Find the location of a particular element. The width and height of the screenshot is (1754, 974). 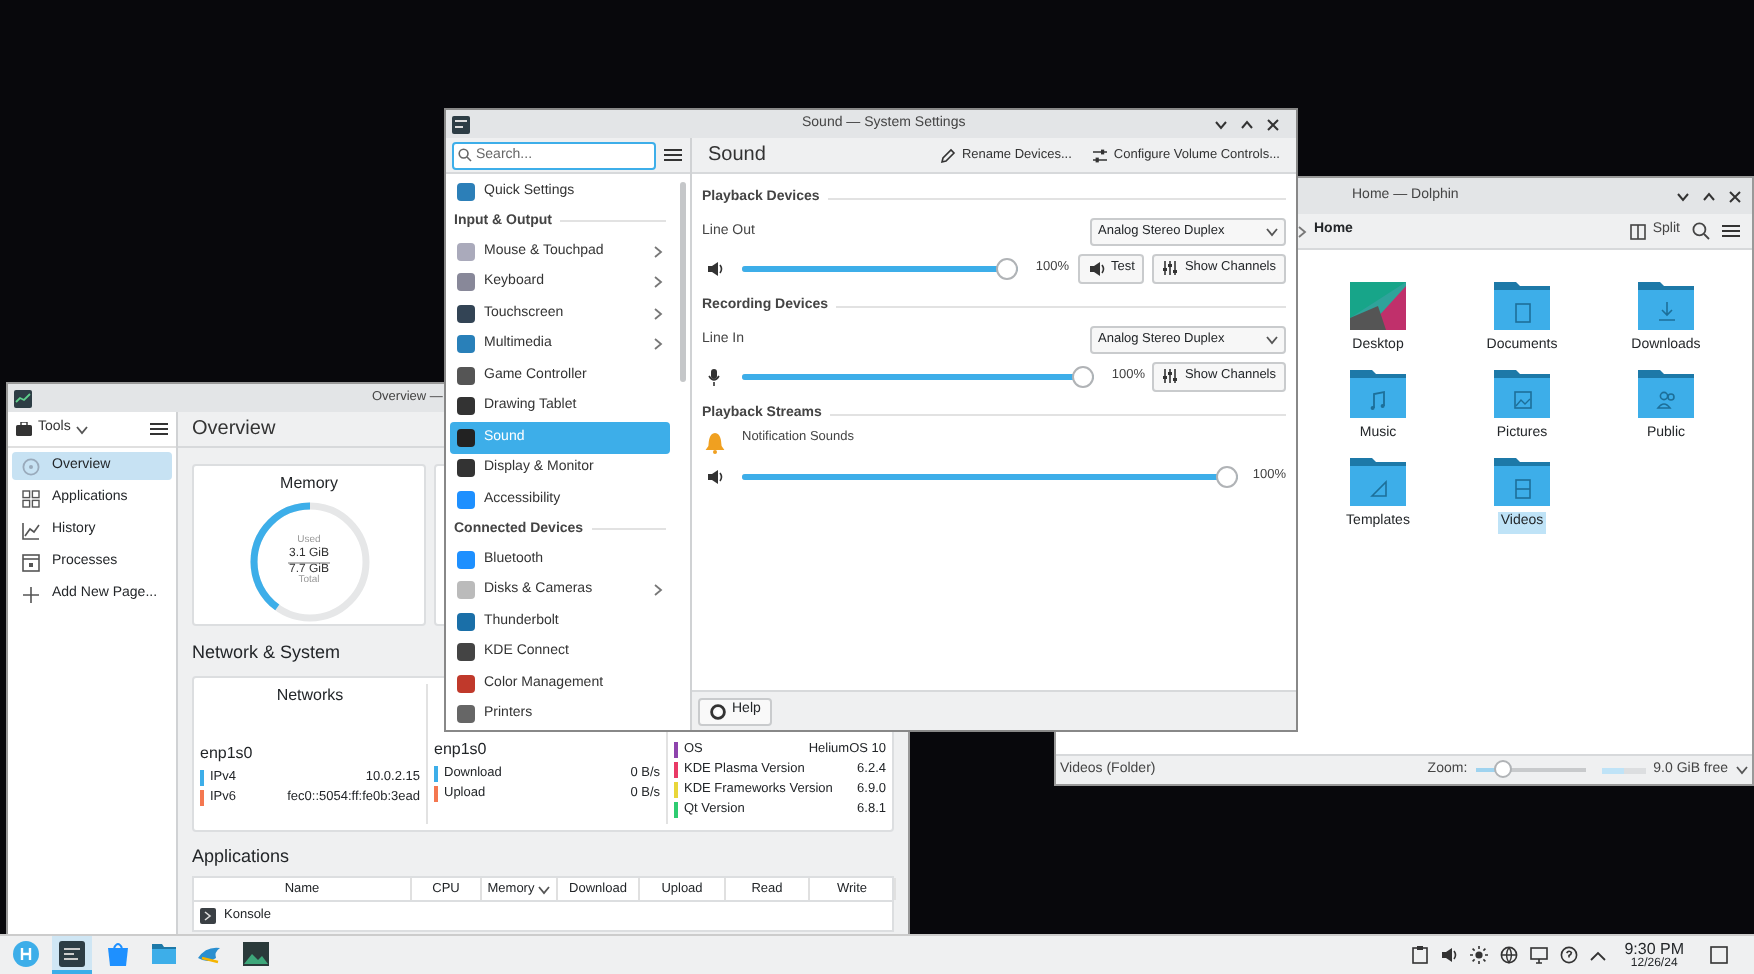

card-title: Networks is located at coordinates (310, 695).